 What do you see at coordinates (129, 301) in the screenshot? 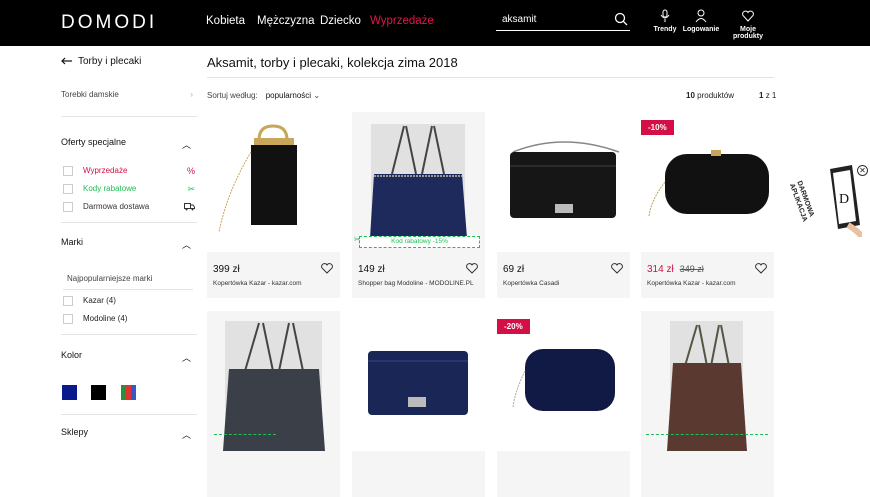
I see `filter-brand-kazar: Kazar (4)` at bounding box center [129, 301].